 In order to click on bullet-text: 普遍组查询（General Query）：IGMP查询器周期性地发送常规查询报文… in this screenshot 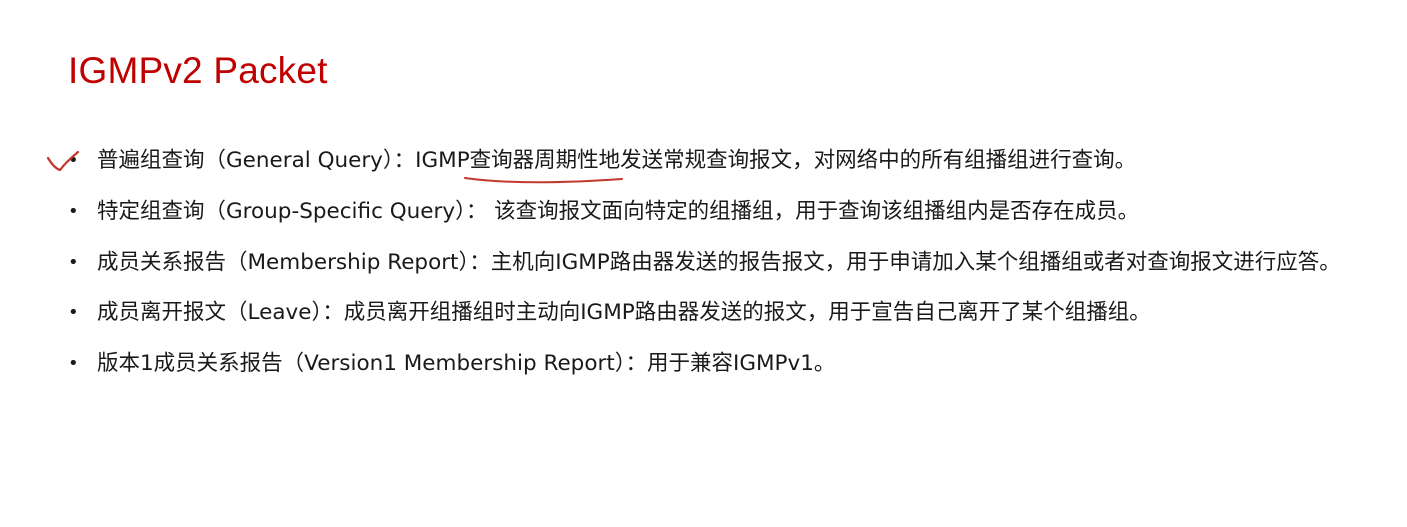, I will do `click(617, 160)`.